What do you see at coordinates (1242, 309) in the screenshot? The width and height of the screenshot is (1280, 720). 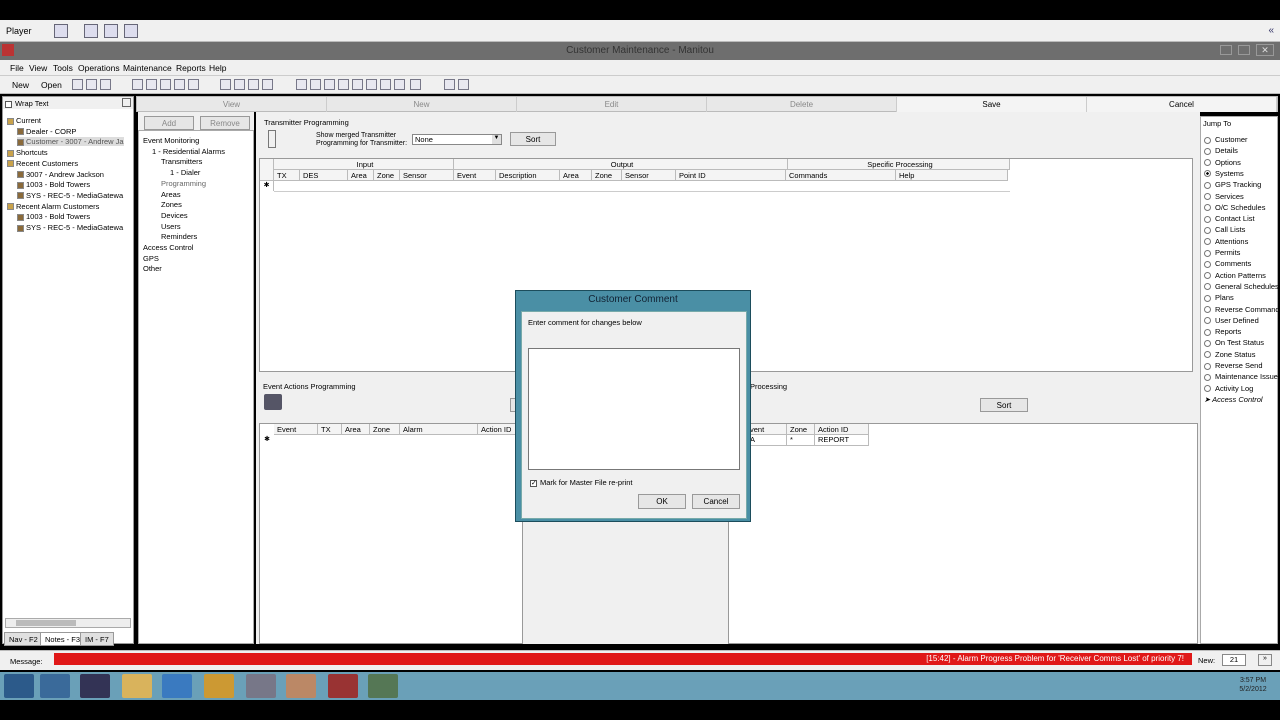 I see `jump-to-item: Reverse Command` at bounding box center [1242, 309].